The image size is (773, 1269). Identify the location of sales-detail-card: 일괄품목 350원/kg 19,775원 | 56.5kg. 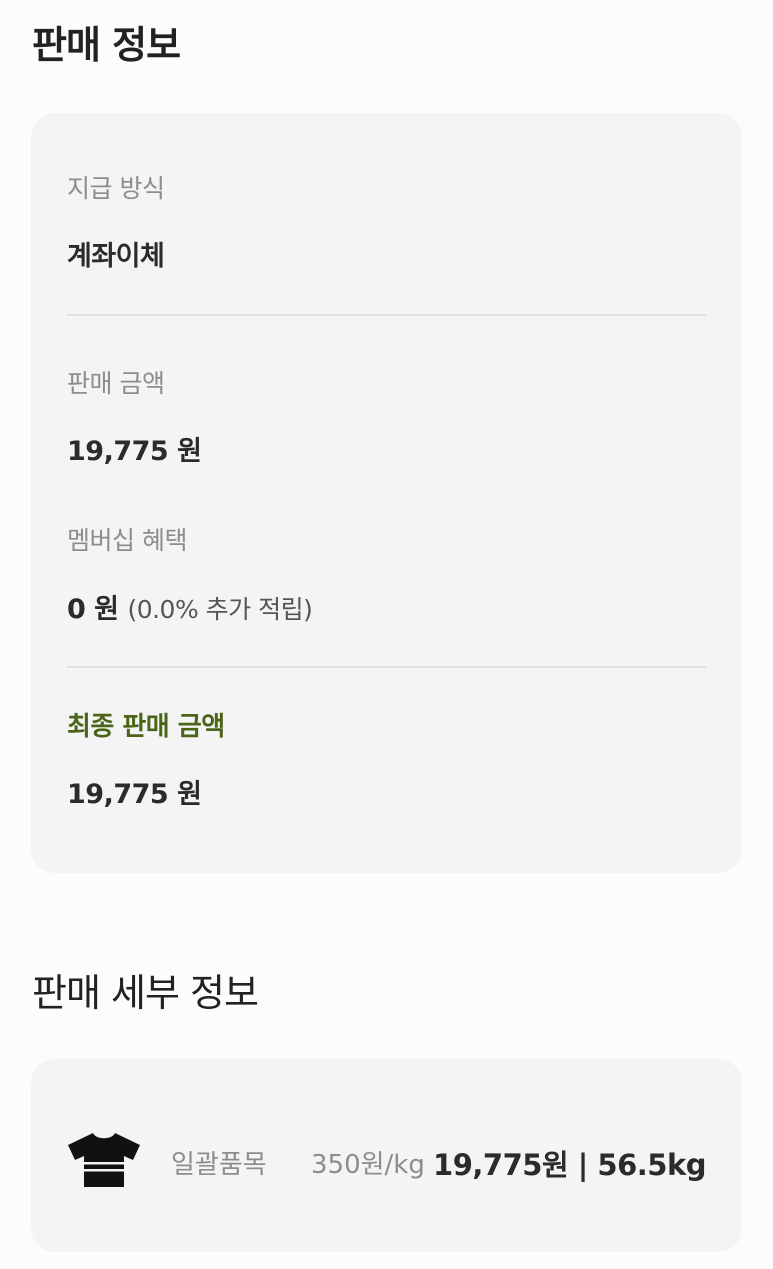
(386, 1155).